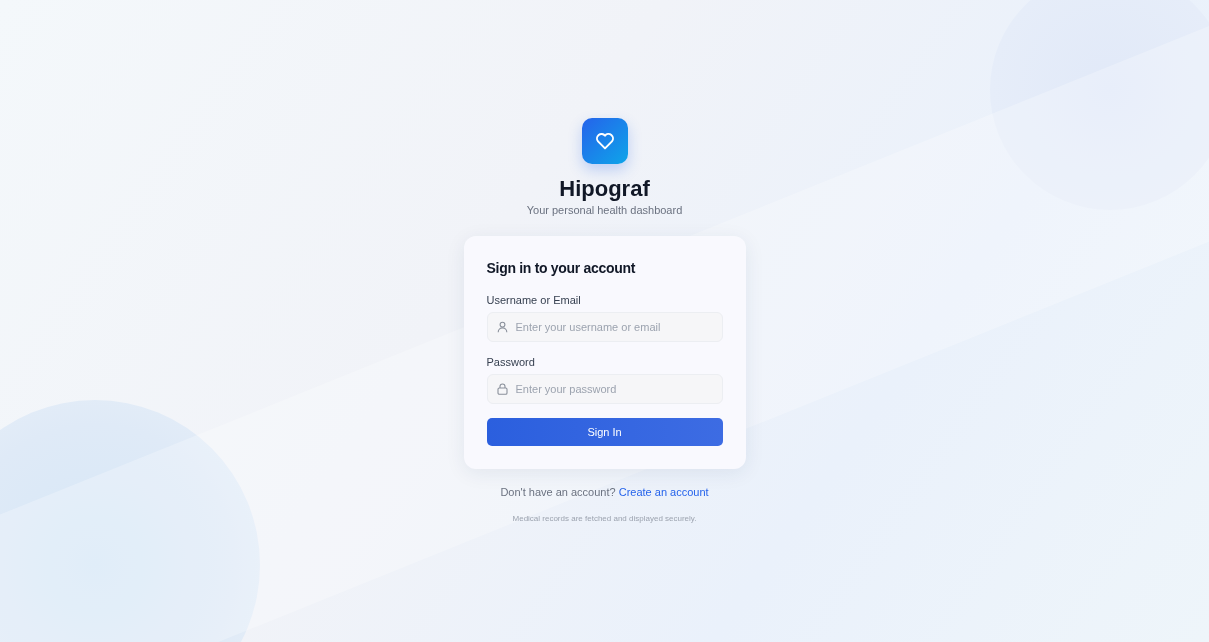  What do you see at coordinates (604, 210) in the screenshot?
I see `app-tagline: Your personal health dashboard` at bounding box center [604, 210].